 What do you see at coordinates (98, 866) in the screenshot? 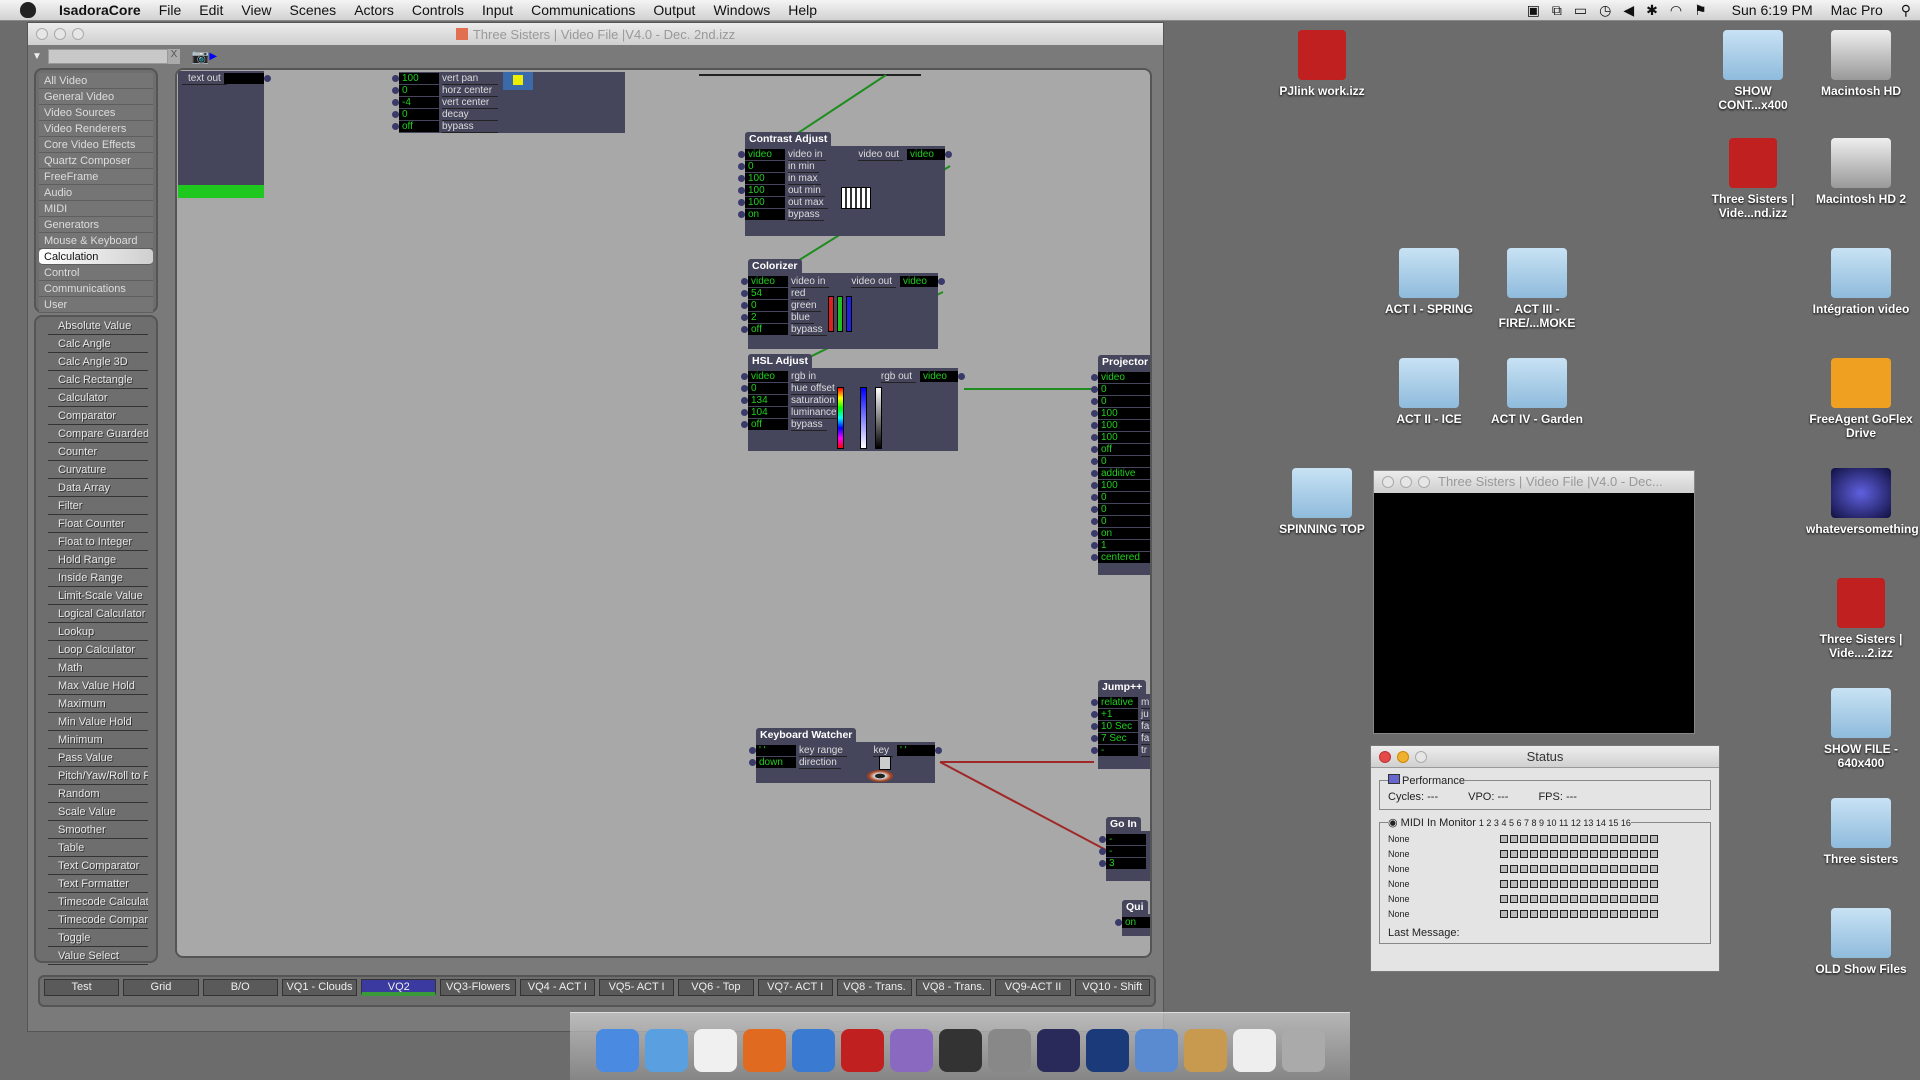
I see `actor-list-item: Text Comparator` at bounding box center [98, 866].